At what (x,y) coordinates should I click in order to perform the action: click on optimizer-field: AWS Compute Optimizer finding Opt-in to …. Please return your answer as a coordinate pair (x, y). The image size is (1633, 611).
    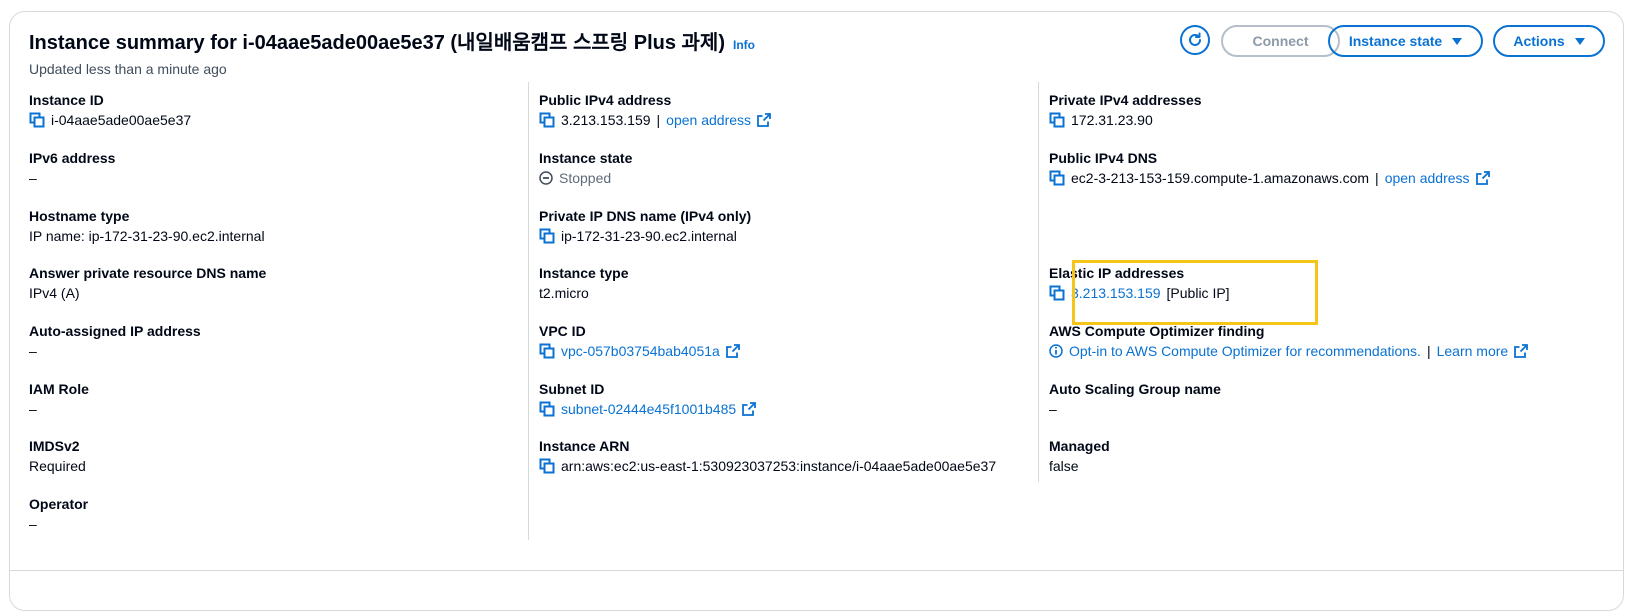
    Looking at the image, I should click on (1289, 341).